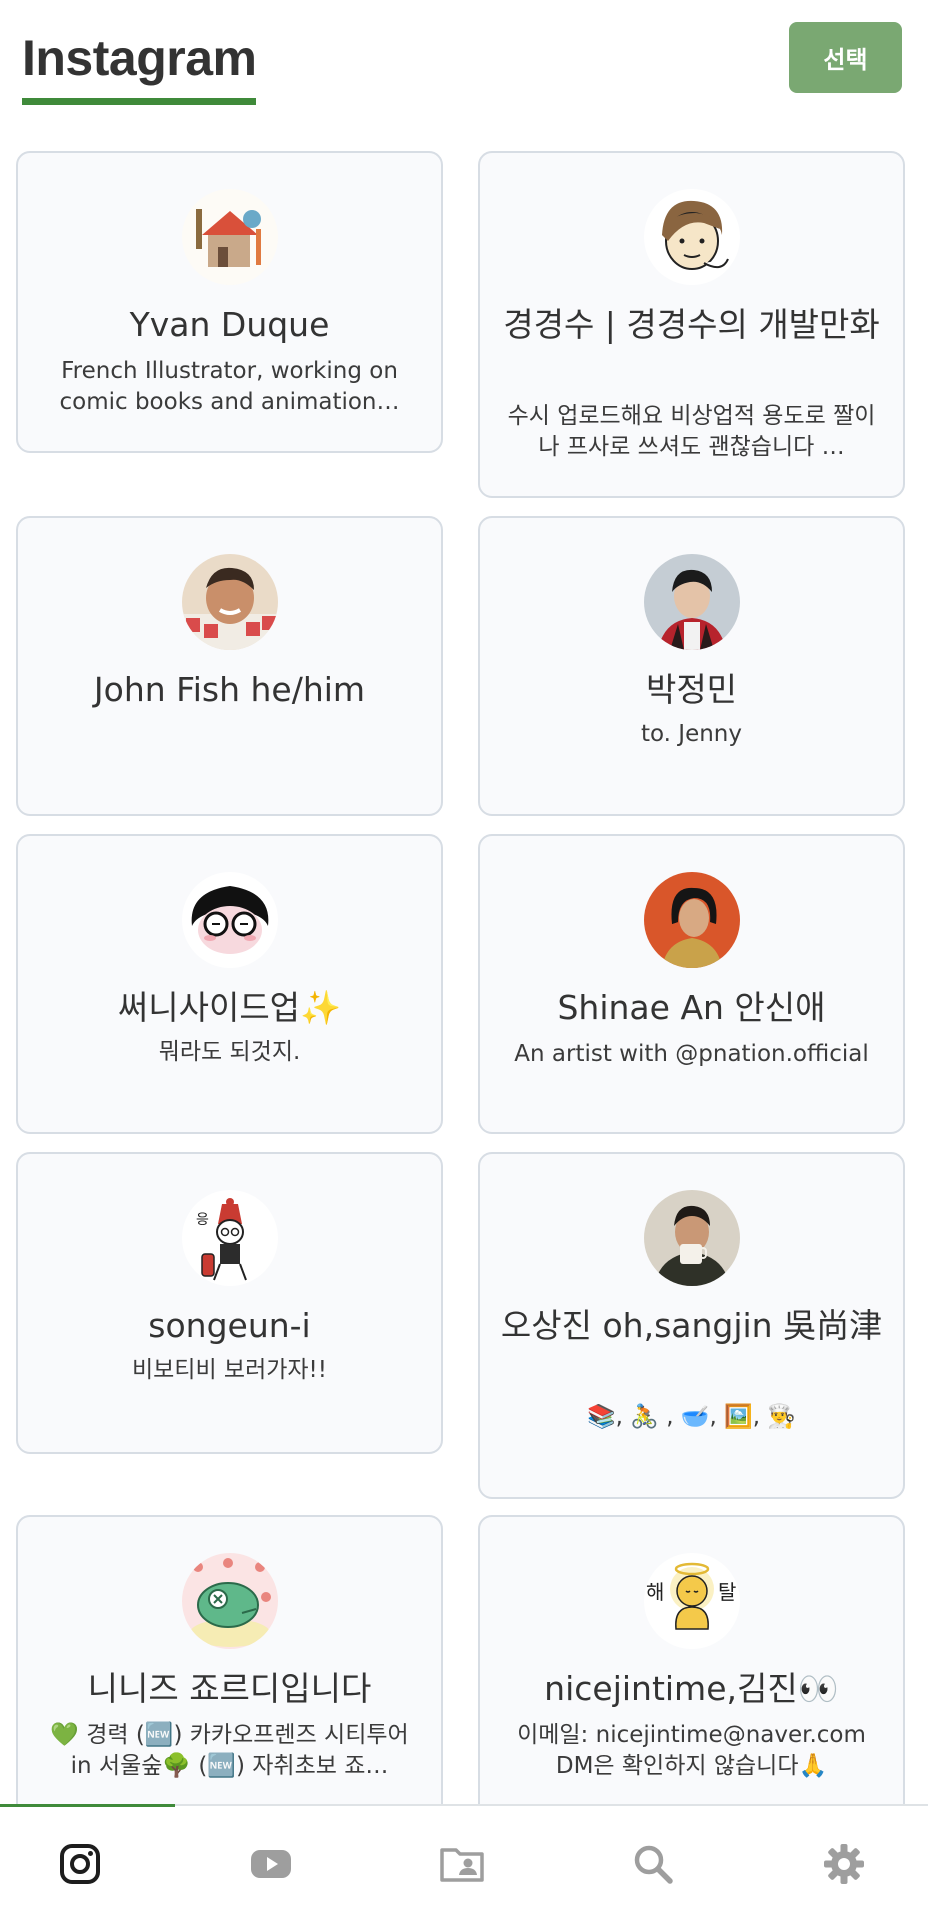 This screenshot has height=1918, width=928. What do you see at coordinates (653, 1864) in the screenshot?
I see `search-icon` at bounding box center [653, 1864].